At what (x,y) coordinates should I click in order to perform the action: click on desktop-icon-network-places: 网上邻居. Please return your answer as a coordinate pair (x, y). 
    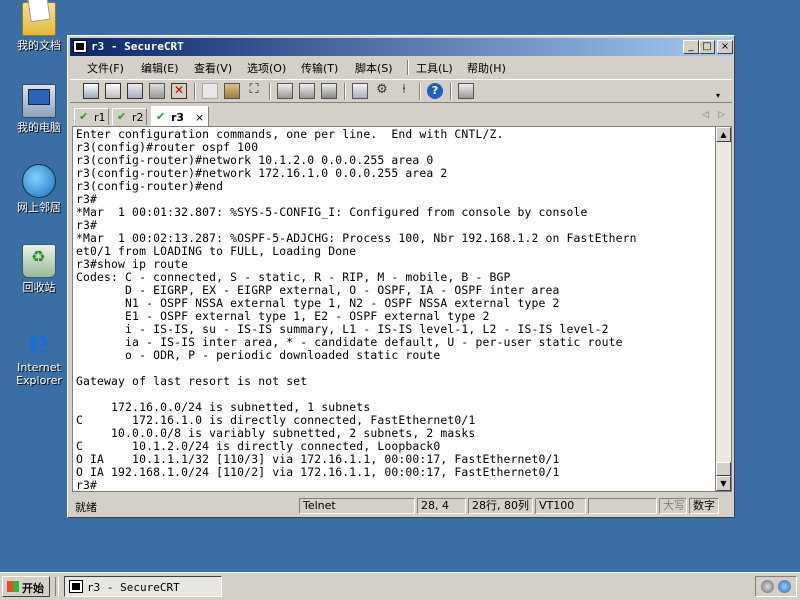
    Looking at the image, I should click on (39, 189).